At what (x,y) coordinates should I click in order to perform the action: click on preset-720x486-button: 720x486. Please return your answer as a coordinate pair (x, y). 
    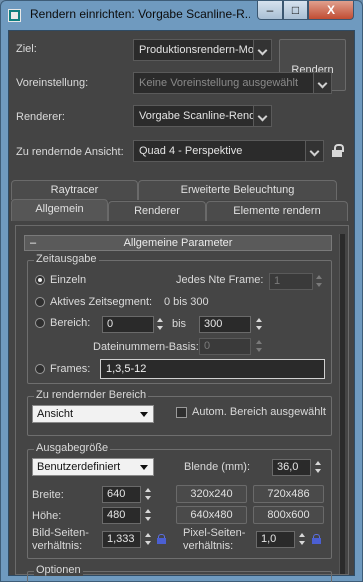
    Looking at the image, I should click on (288, 494).